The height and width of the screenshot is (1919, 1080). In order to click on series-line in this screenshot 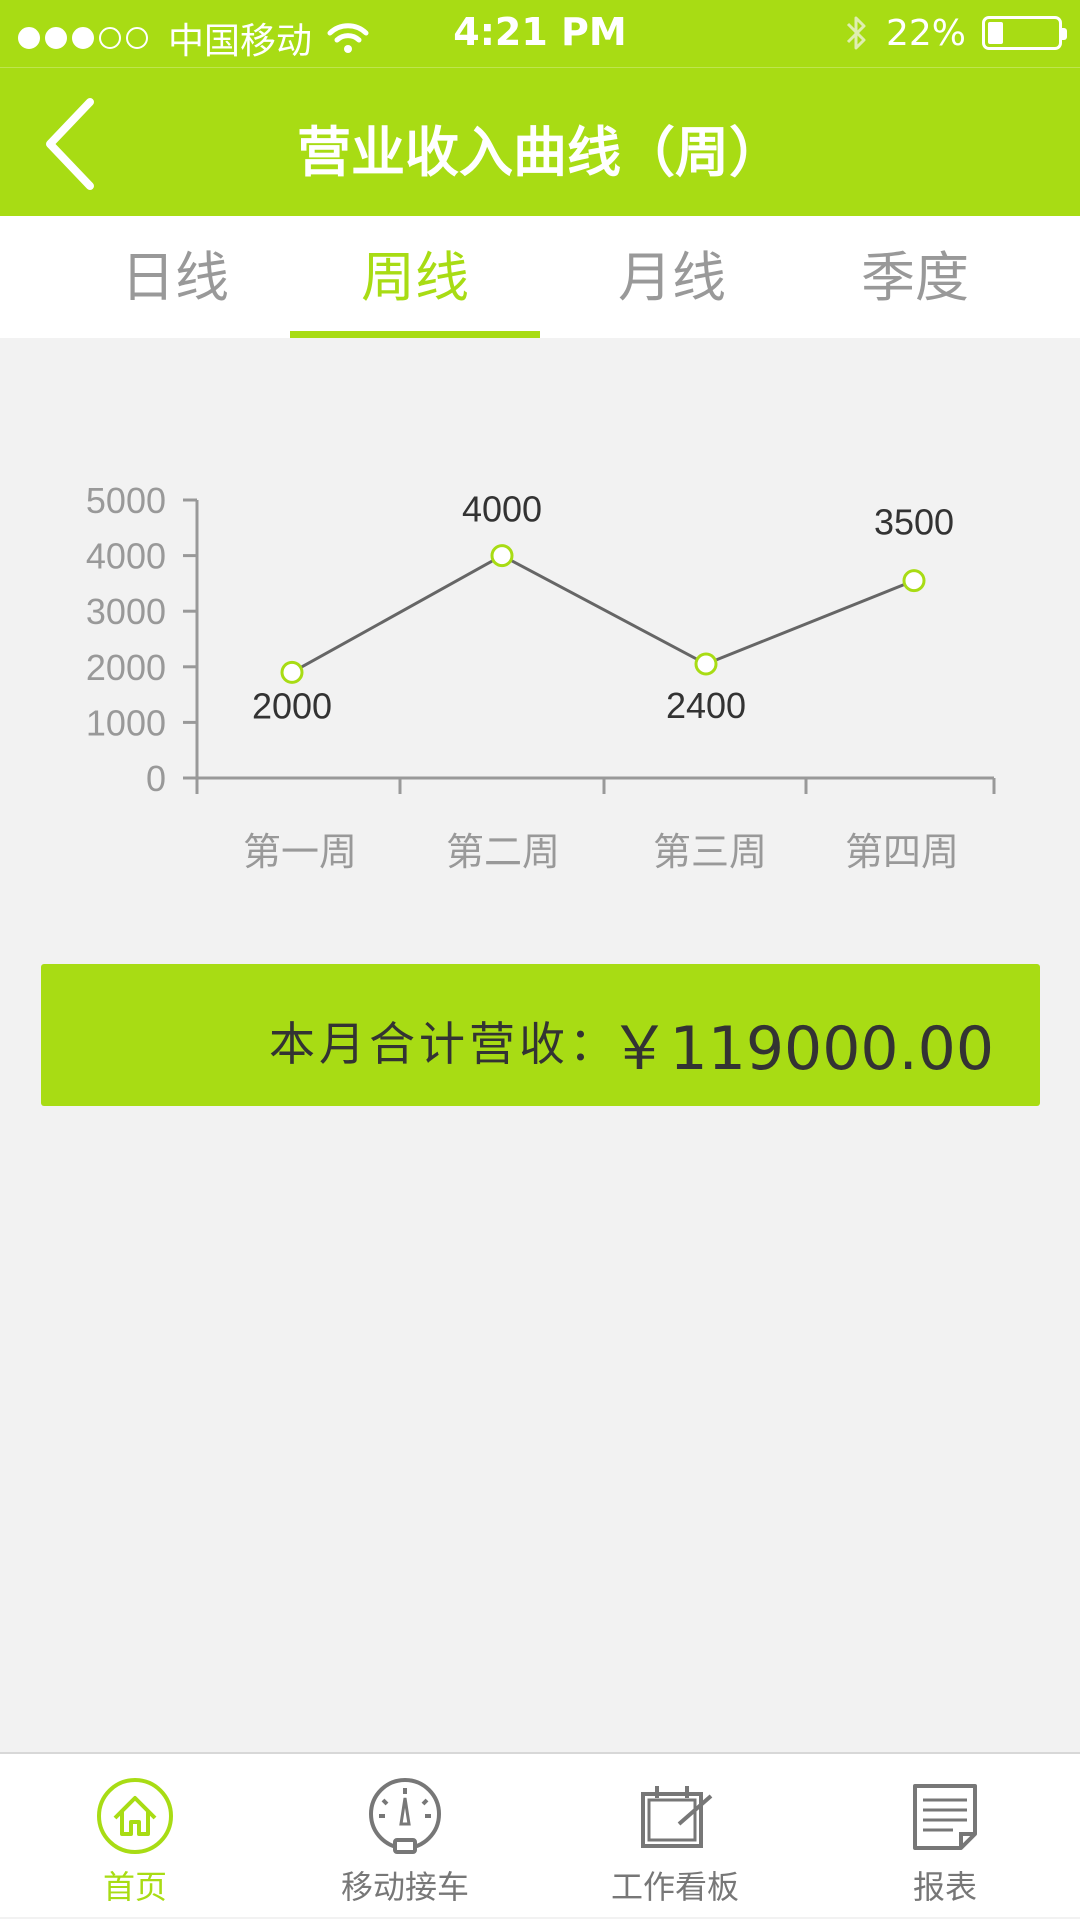, I will do `click(603, 613)`.